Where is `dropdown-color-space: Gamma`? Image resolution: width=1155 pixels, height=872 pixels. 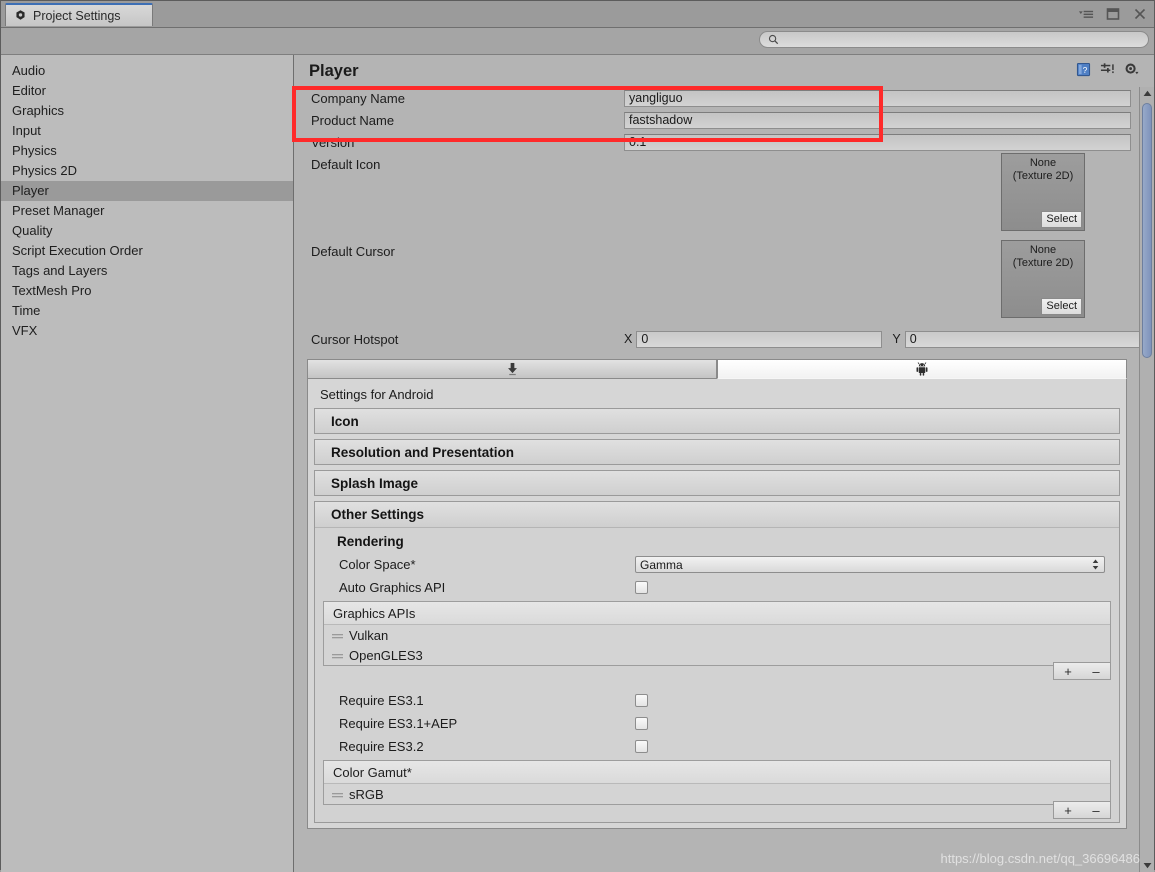
dropdown-color-space: Gamma is located at coordinates (870, 564).